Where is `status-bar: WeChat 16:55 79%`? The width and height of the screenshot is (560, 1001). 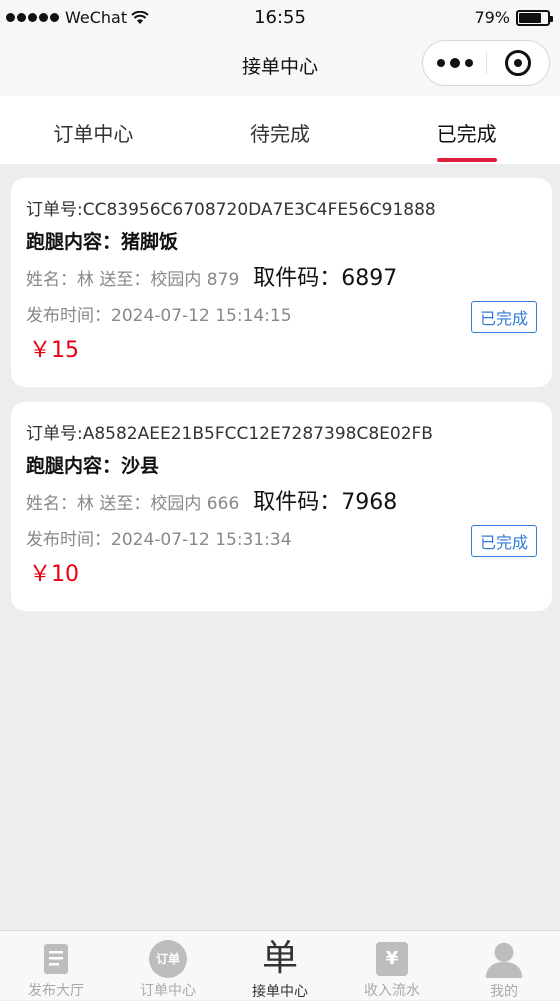
status-bar: WeChat 16:55 79% is located at coordinates (280, 17).